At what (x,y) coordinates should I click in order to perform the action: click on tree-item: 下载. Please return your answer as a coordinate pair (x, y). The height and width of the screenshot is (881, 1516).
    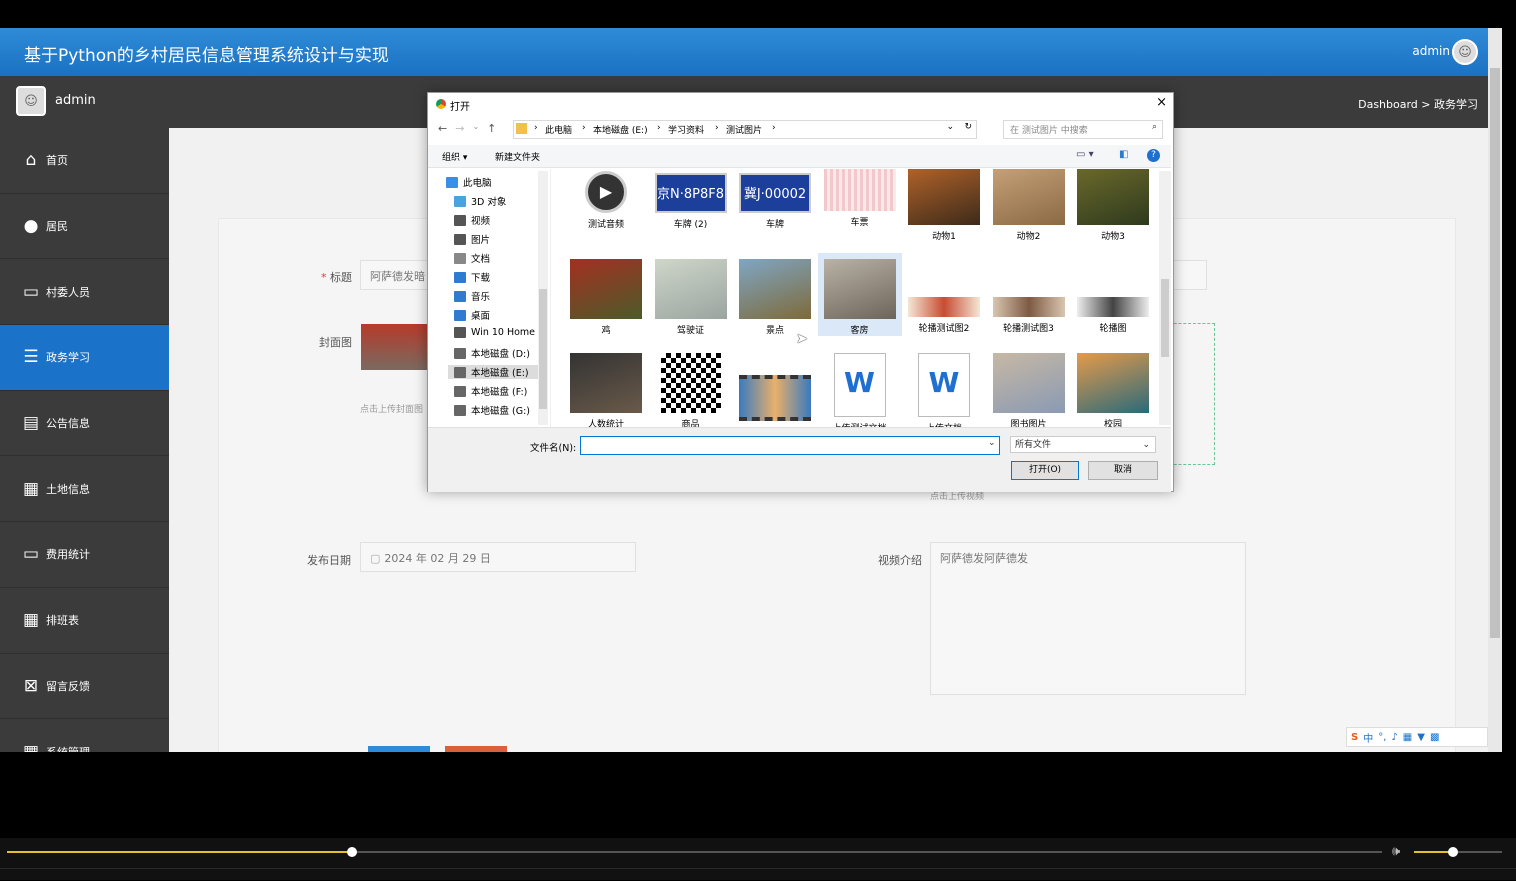
    Looking at the image, I should click on (472, 277).